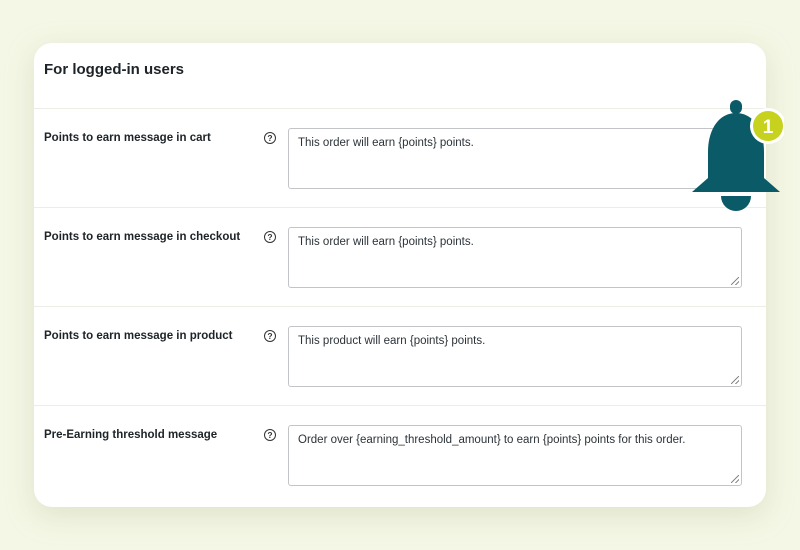  What do you see at coordinates (138, 336) in the screenshot?
I see `setting-label: Points to earn message in product` at bounding box center [138, 336].